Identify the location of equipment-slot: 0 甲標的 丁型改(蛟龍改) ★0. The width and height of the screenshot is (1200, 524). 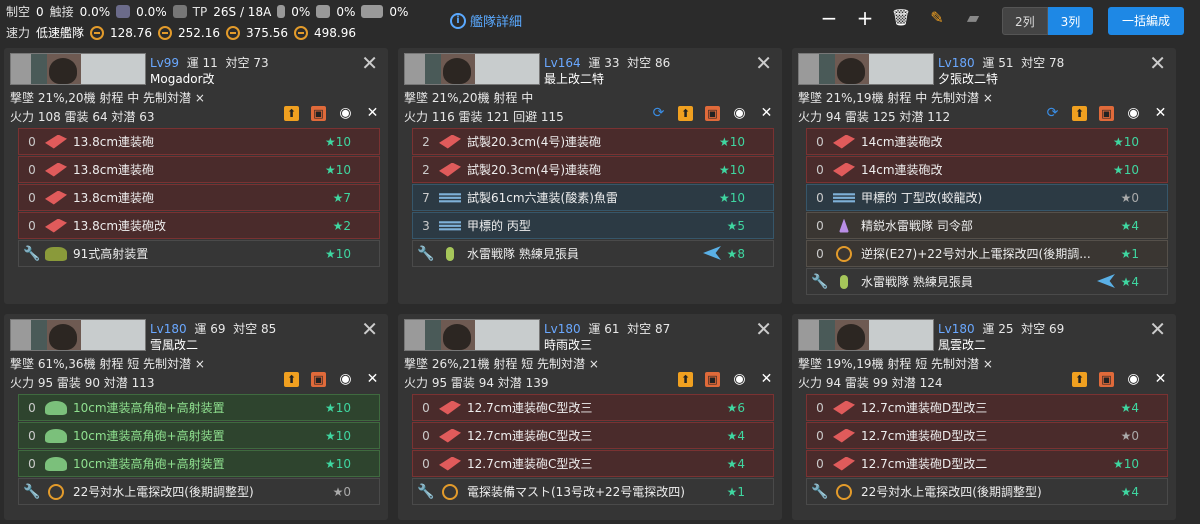
(987, 197).